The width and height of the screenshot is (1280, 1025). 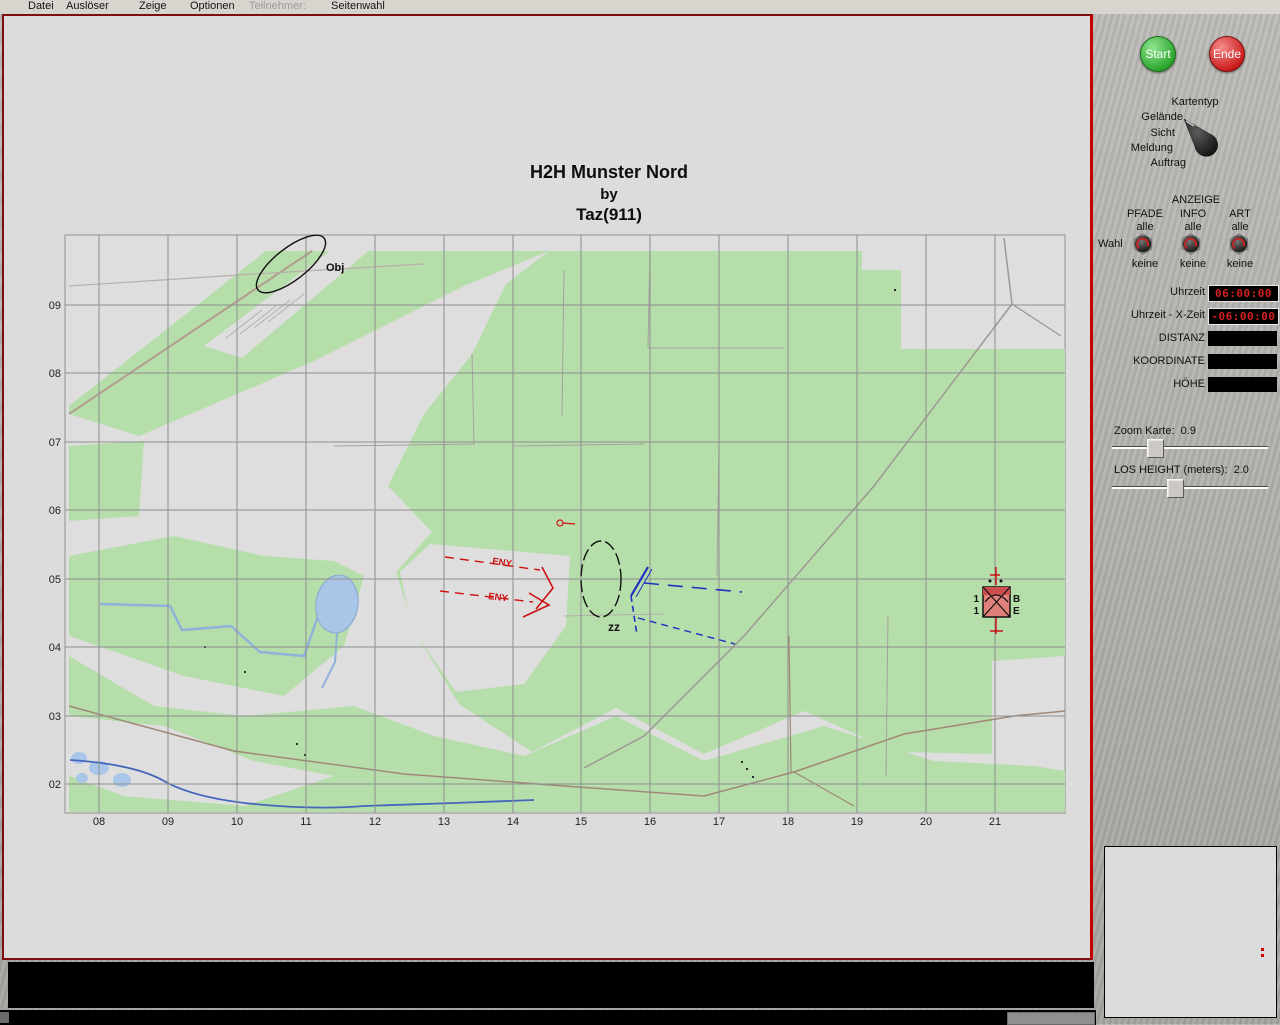 I want to click on menu-teilnehmer: Teilnehmer:, so click(x=277, y=6).